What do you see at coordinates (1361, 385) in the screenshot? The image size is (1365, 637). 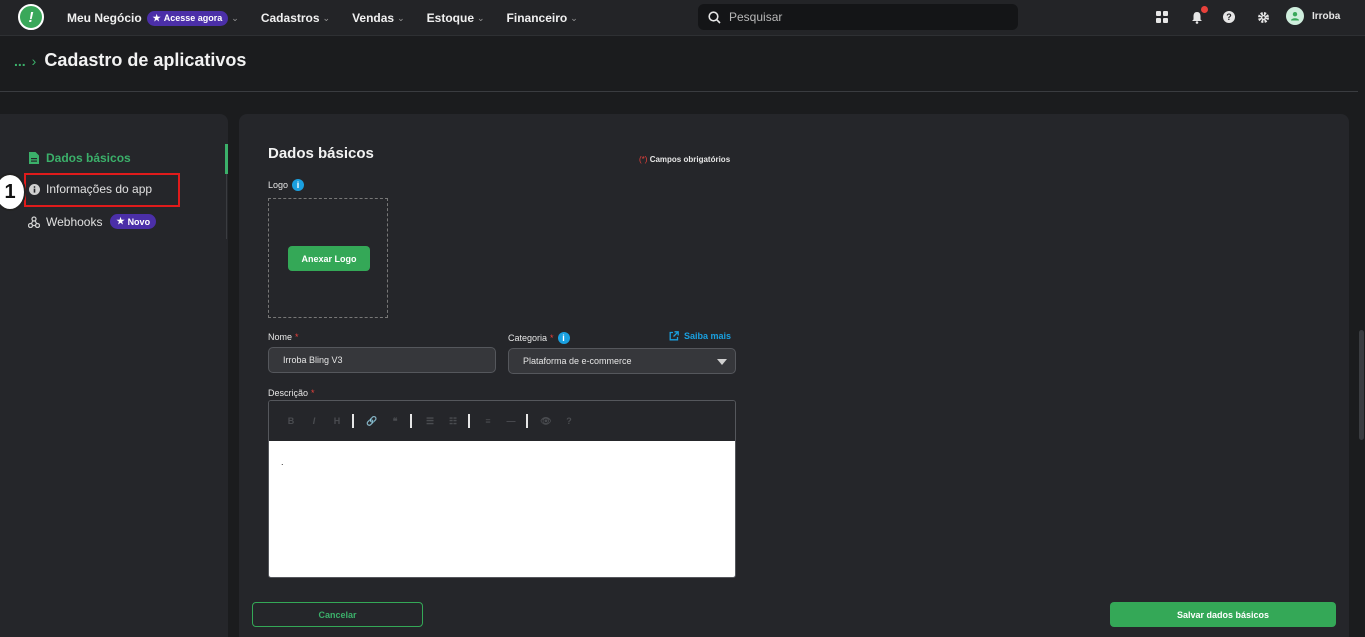 I see `scrollbar-thumb` at bounding box center [1361, 385].